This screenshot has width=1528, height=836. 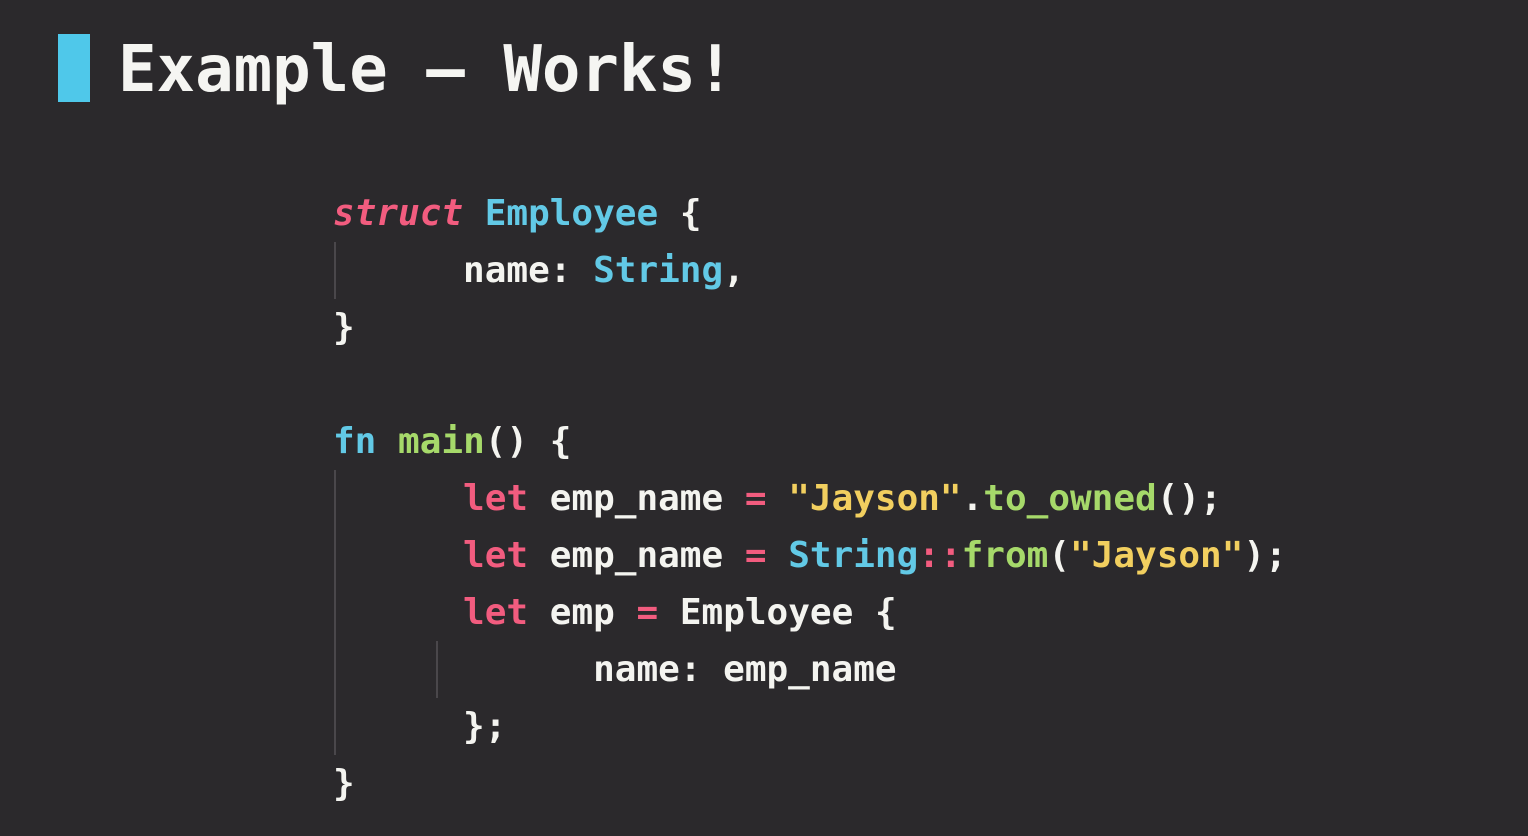 I want to click on struct-name: Employee, so click(x=571, y=213).